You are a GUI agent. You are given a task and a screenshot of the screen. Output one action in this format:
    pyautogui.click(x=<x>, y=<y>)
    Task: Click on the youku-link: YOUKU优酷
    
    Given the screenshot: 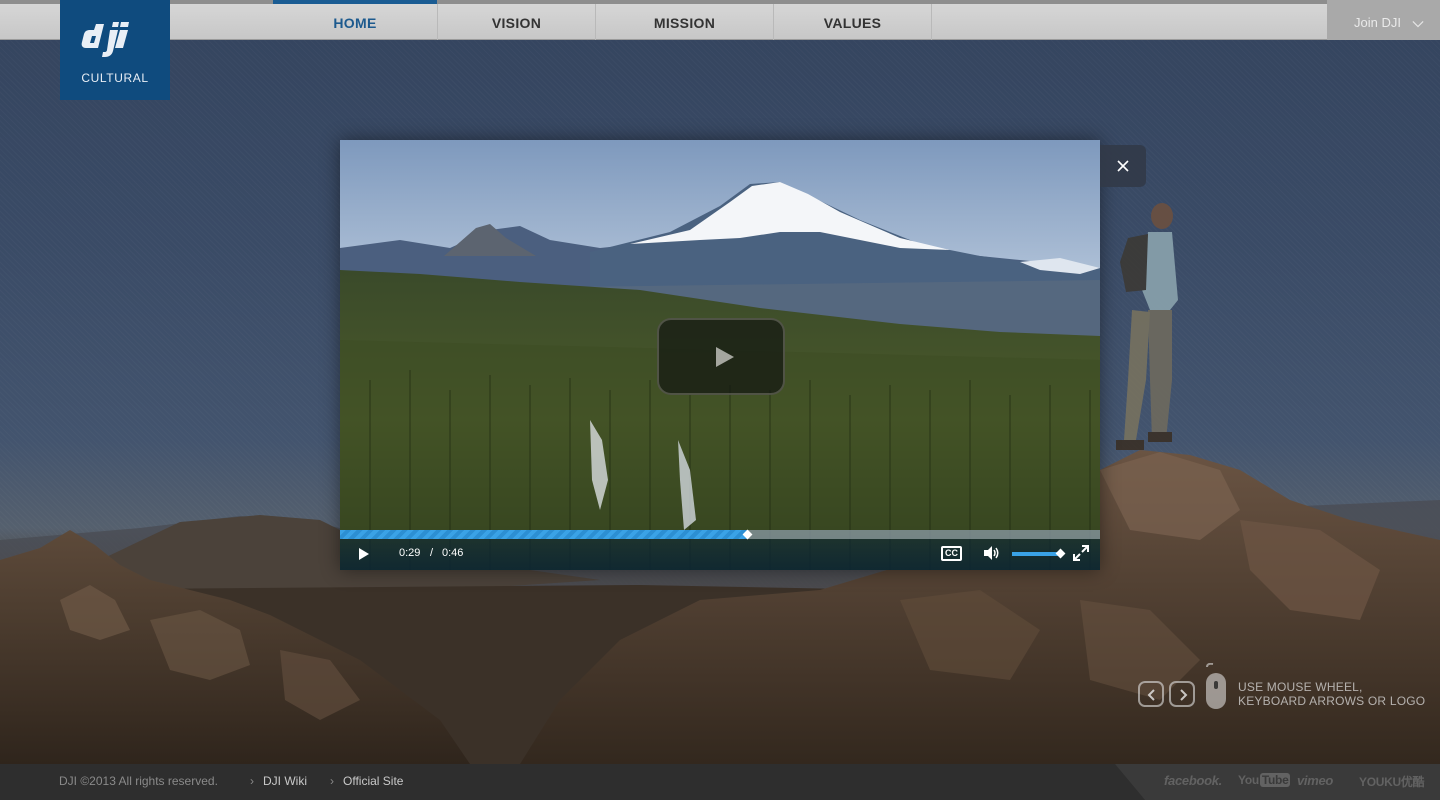 What is the action you would take?
    pyautogui.click(x=1392, y=781)
    